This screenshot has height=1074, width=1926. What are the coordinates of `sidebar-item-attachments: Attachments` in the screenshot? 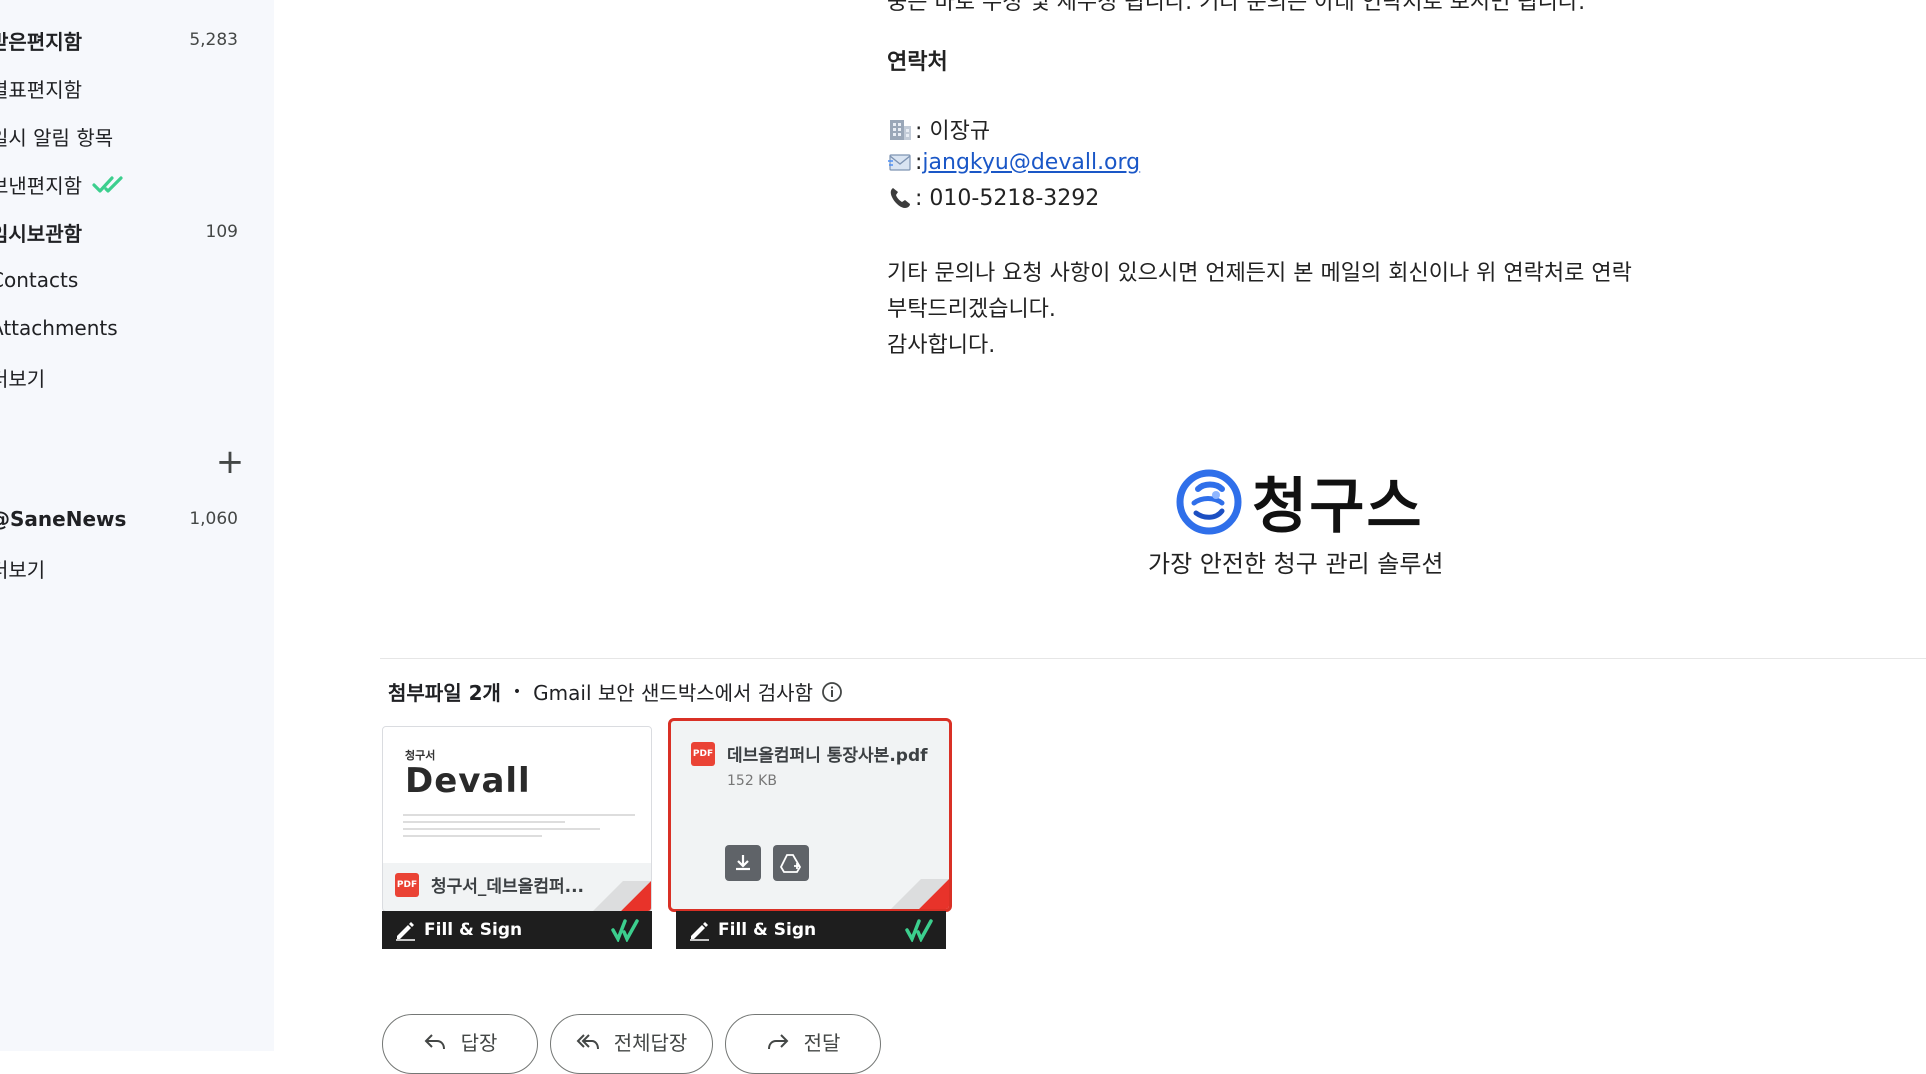 It's located at (137, 328).